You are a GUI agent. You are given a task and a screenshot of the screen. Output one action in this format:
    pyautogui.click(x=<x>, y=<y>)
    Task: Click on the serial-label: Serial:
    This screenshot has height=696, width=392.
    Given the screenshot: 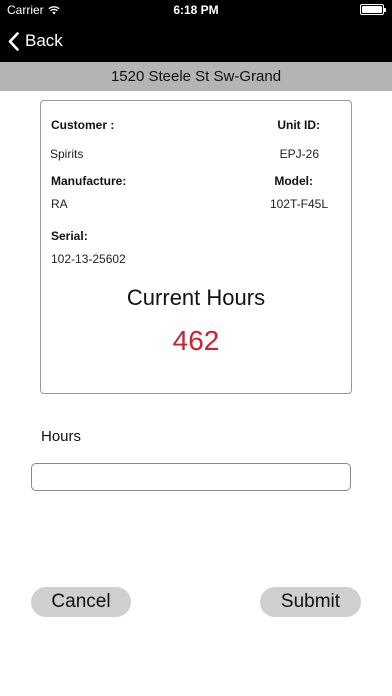 What is the action you would take?
    pyautogui.click(x=69, y=236)
    